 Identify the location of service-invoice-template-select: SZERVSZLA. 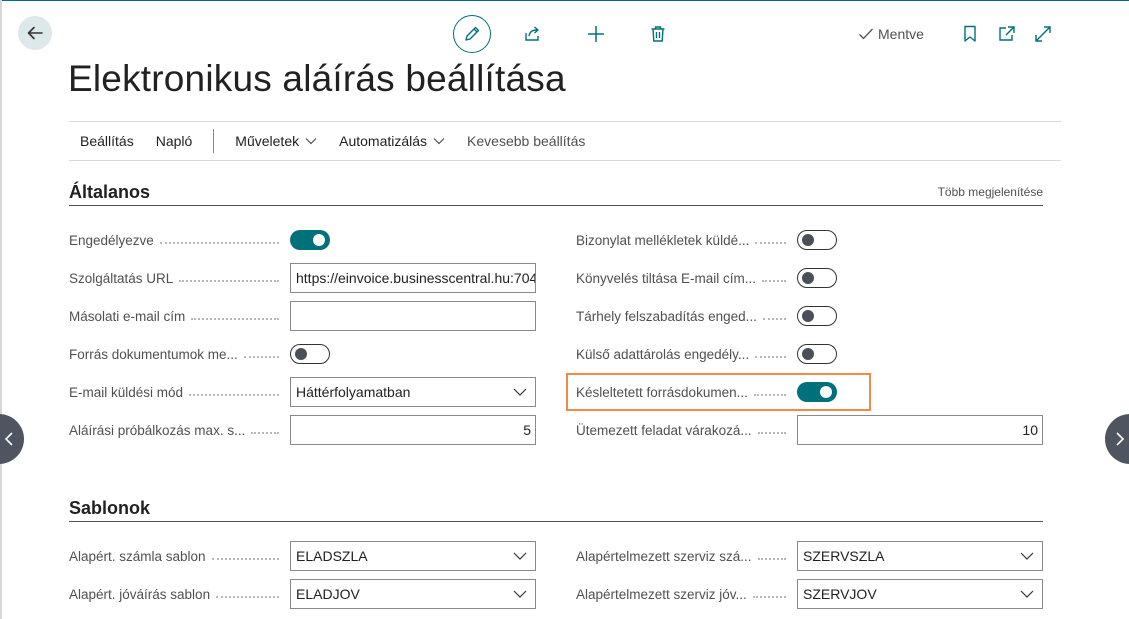
(920, 556).